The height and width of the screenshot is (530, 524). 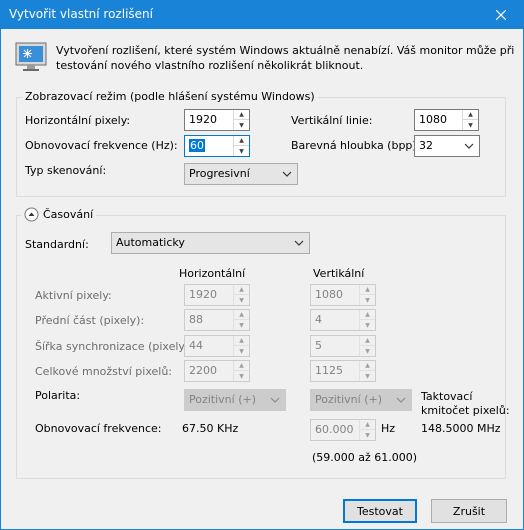 What do you see at coordinates (329, 294) in the screenshot?
I see `active-pixels-v-value: 1080` at bounding box center [329, 294].